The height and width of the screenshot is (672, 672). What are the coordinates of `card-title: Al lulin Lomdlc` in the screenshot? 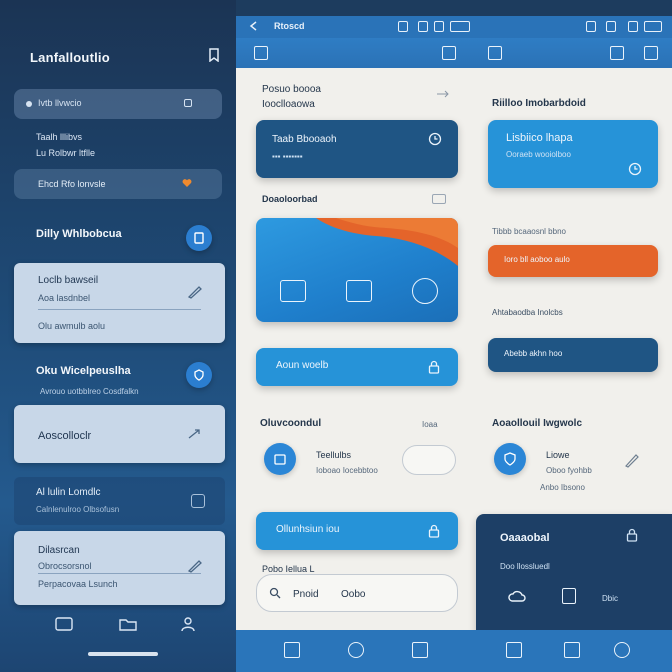 It's located at (68, 492).